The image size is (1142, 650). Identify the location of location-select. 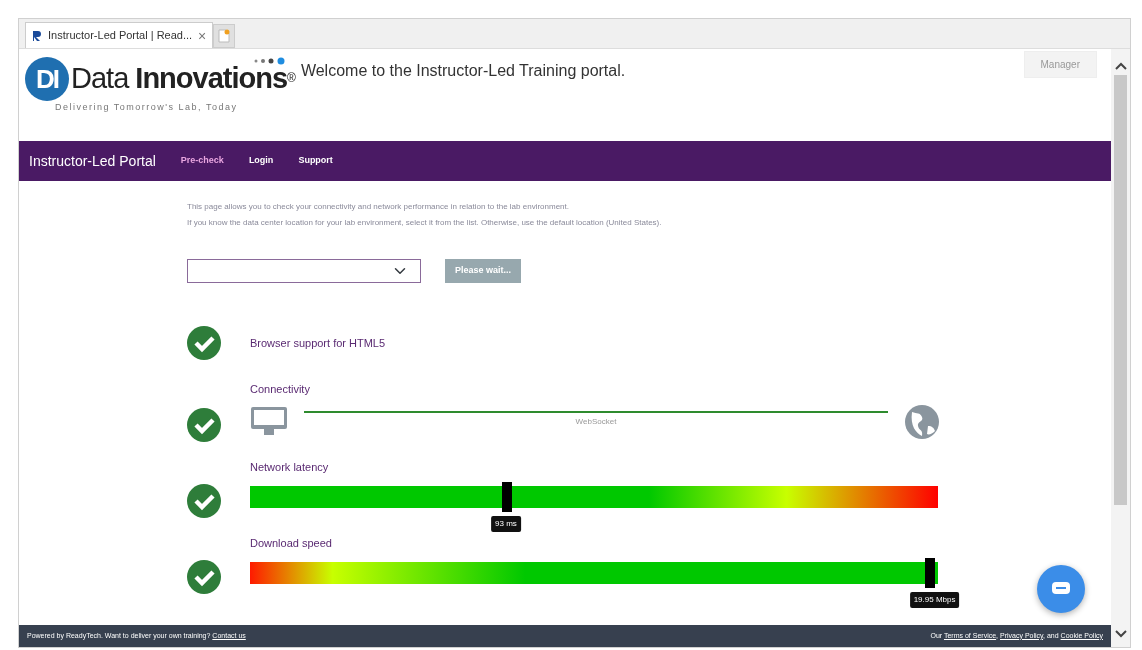
(304, 271).